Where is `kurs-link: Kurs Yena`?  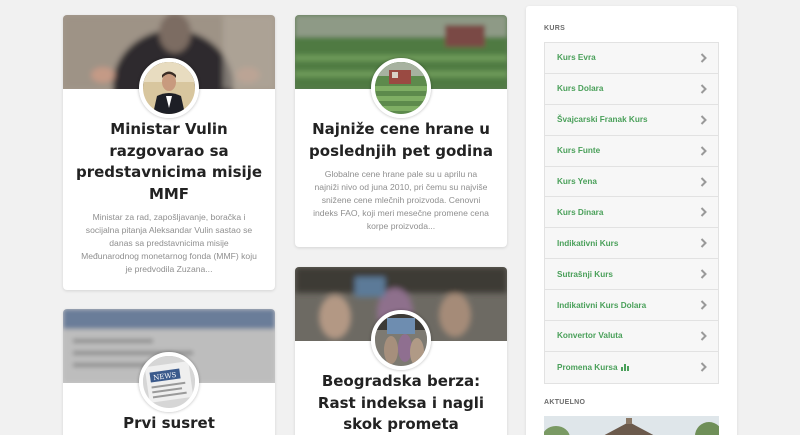
kurs-link: Kurs Yena is located at coordinates (577, 181).